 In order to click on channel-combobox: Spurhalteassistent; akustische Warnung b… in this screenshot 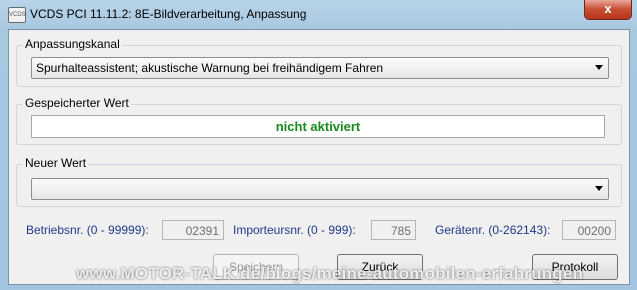, I will do `click(320, 68)`.